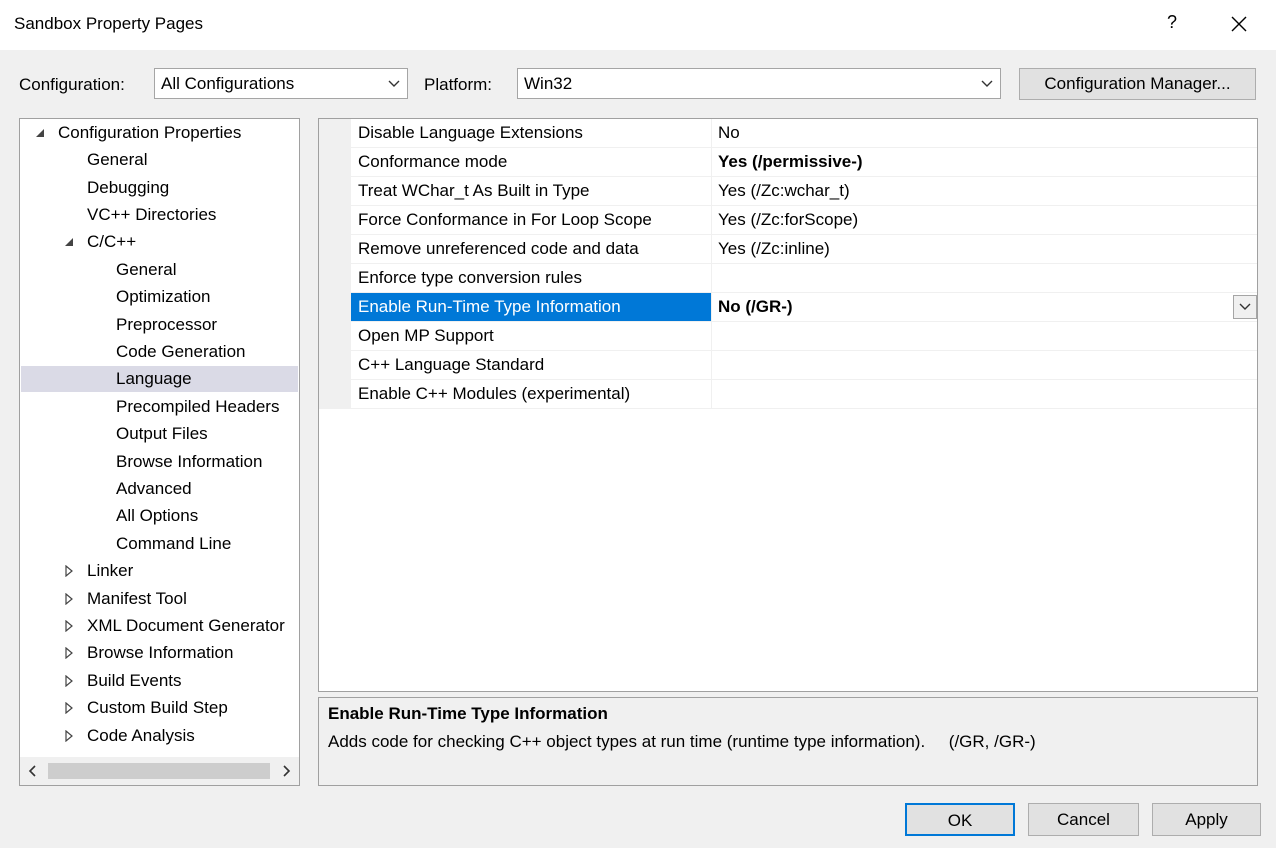 This screenshot has width=1276, height=848. Describe the element at coordinates (181, 351) in the screenshot. I see `tree-item-label: Code Generation` at that location.